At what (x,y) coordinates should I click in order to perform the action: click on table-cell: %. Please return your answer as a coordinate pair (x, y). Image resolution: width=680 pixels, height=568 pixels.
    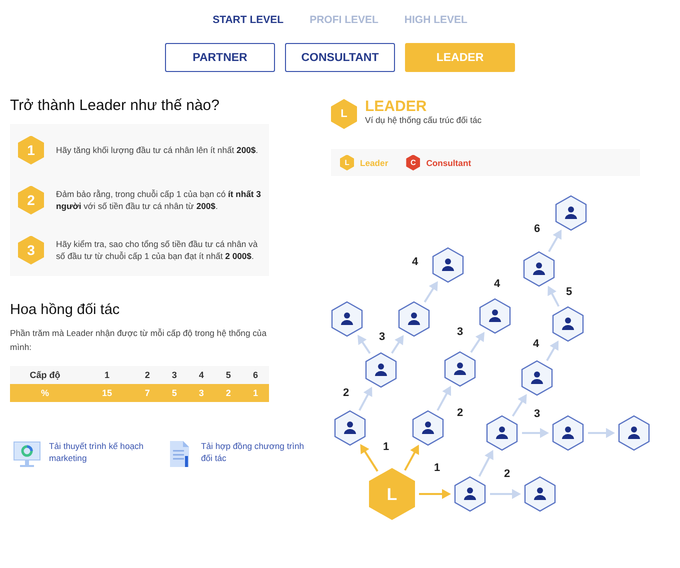
    Looking at the image, I should click on (45, 393).